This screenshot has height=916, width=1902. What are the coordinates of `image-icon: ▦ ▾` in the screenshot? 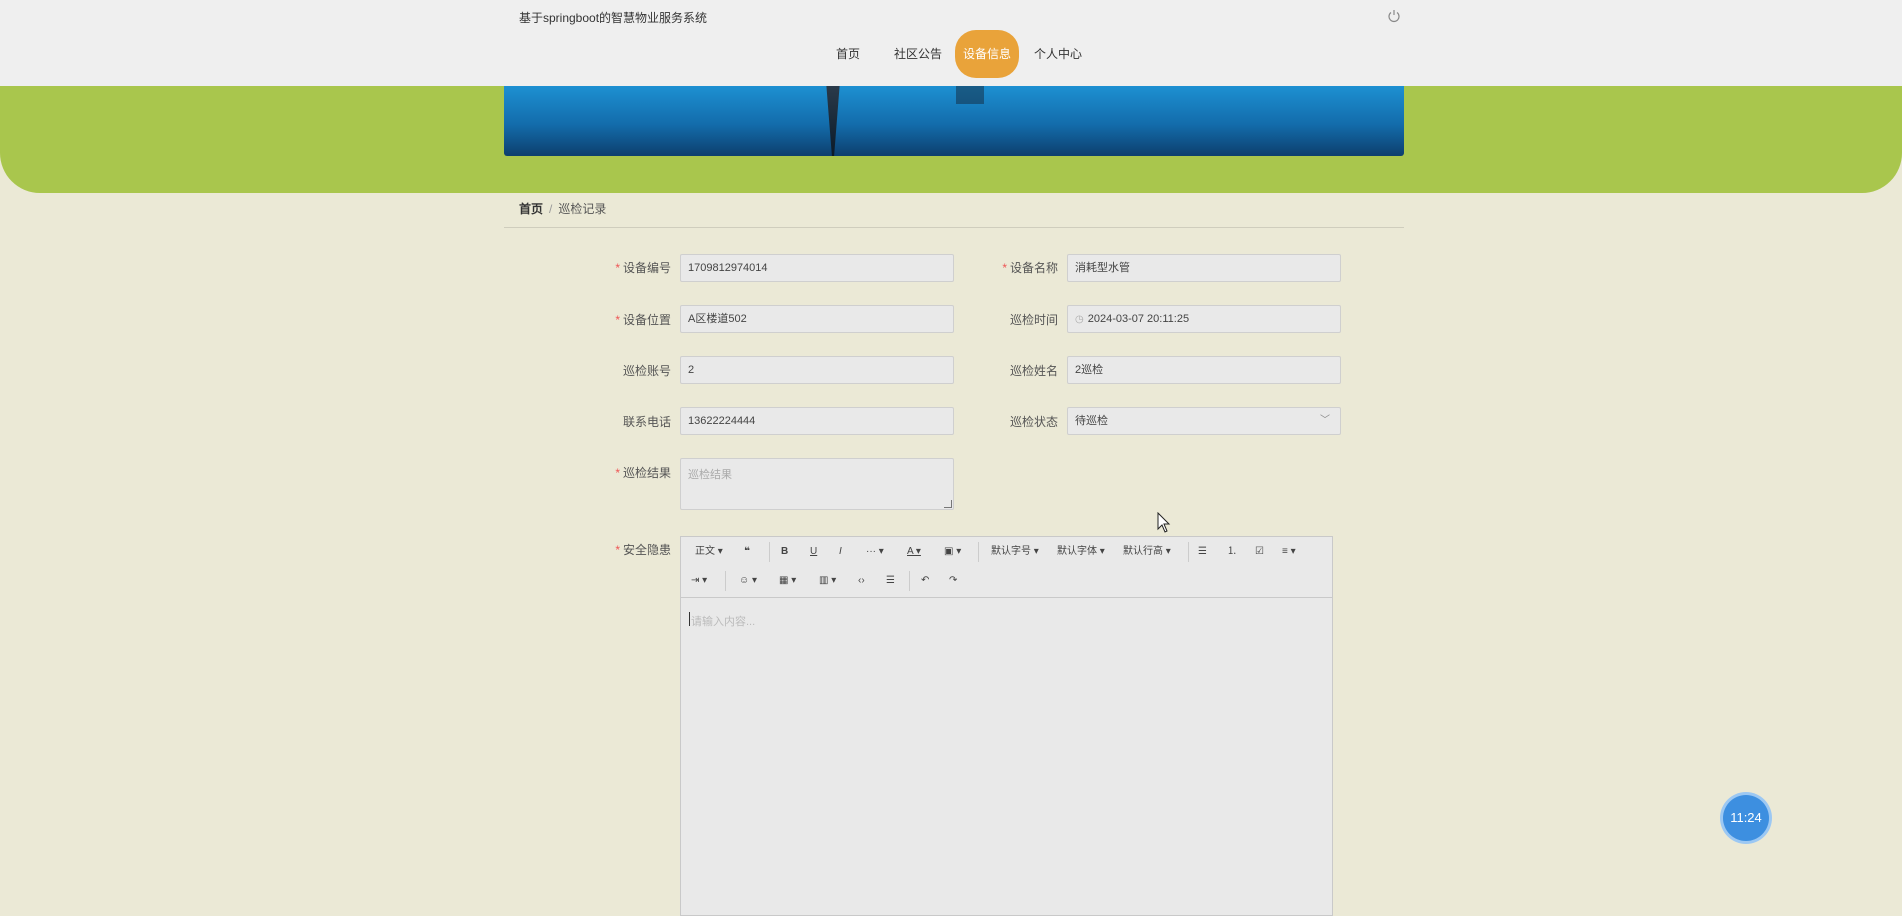 It's located at (787, 581).